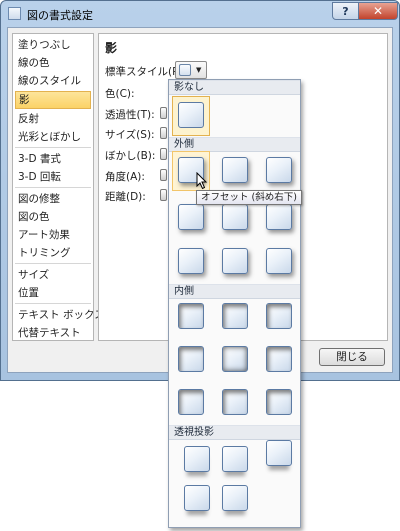 The image size is (400, 531). Describe the element at coordinates (234, 87) in the screenshot. I see `section-header-no-shadow: 影なし` at that location.